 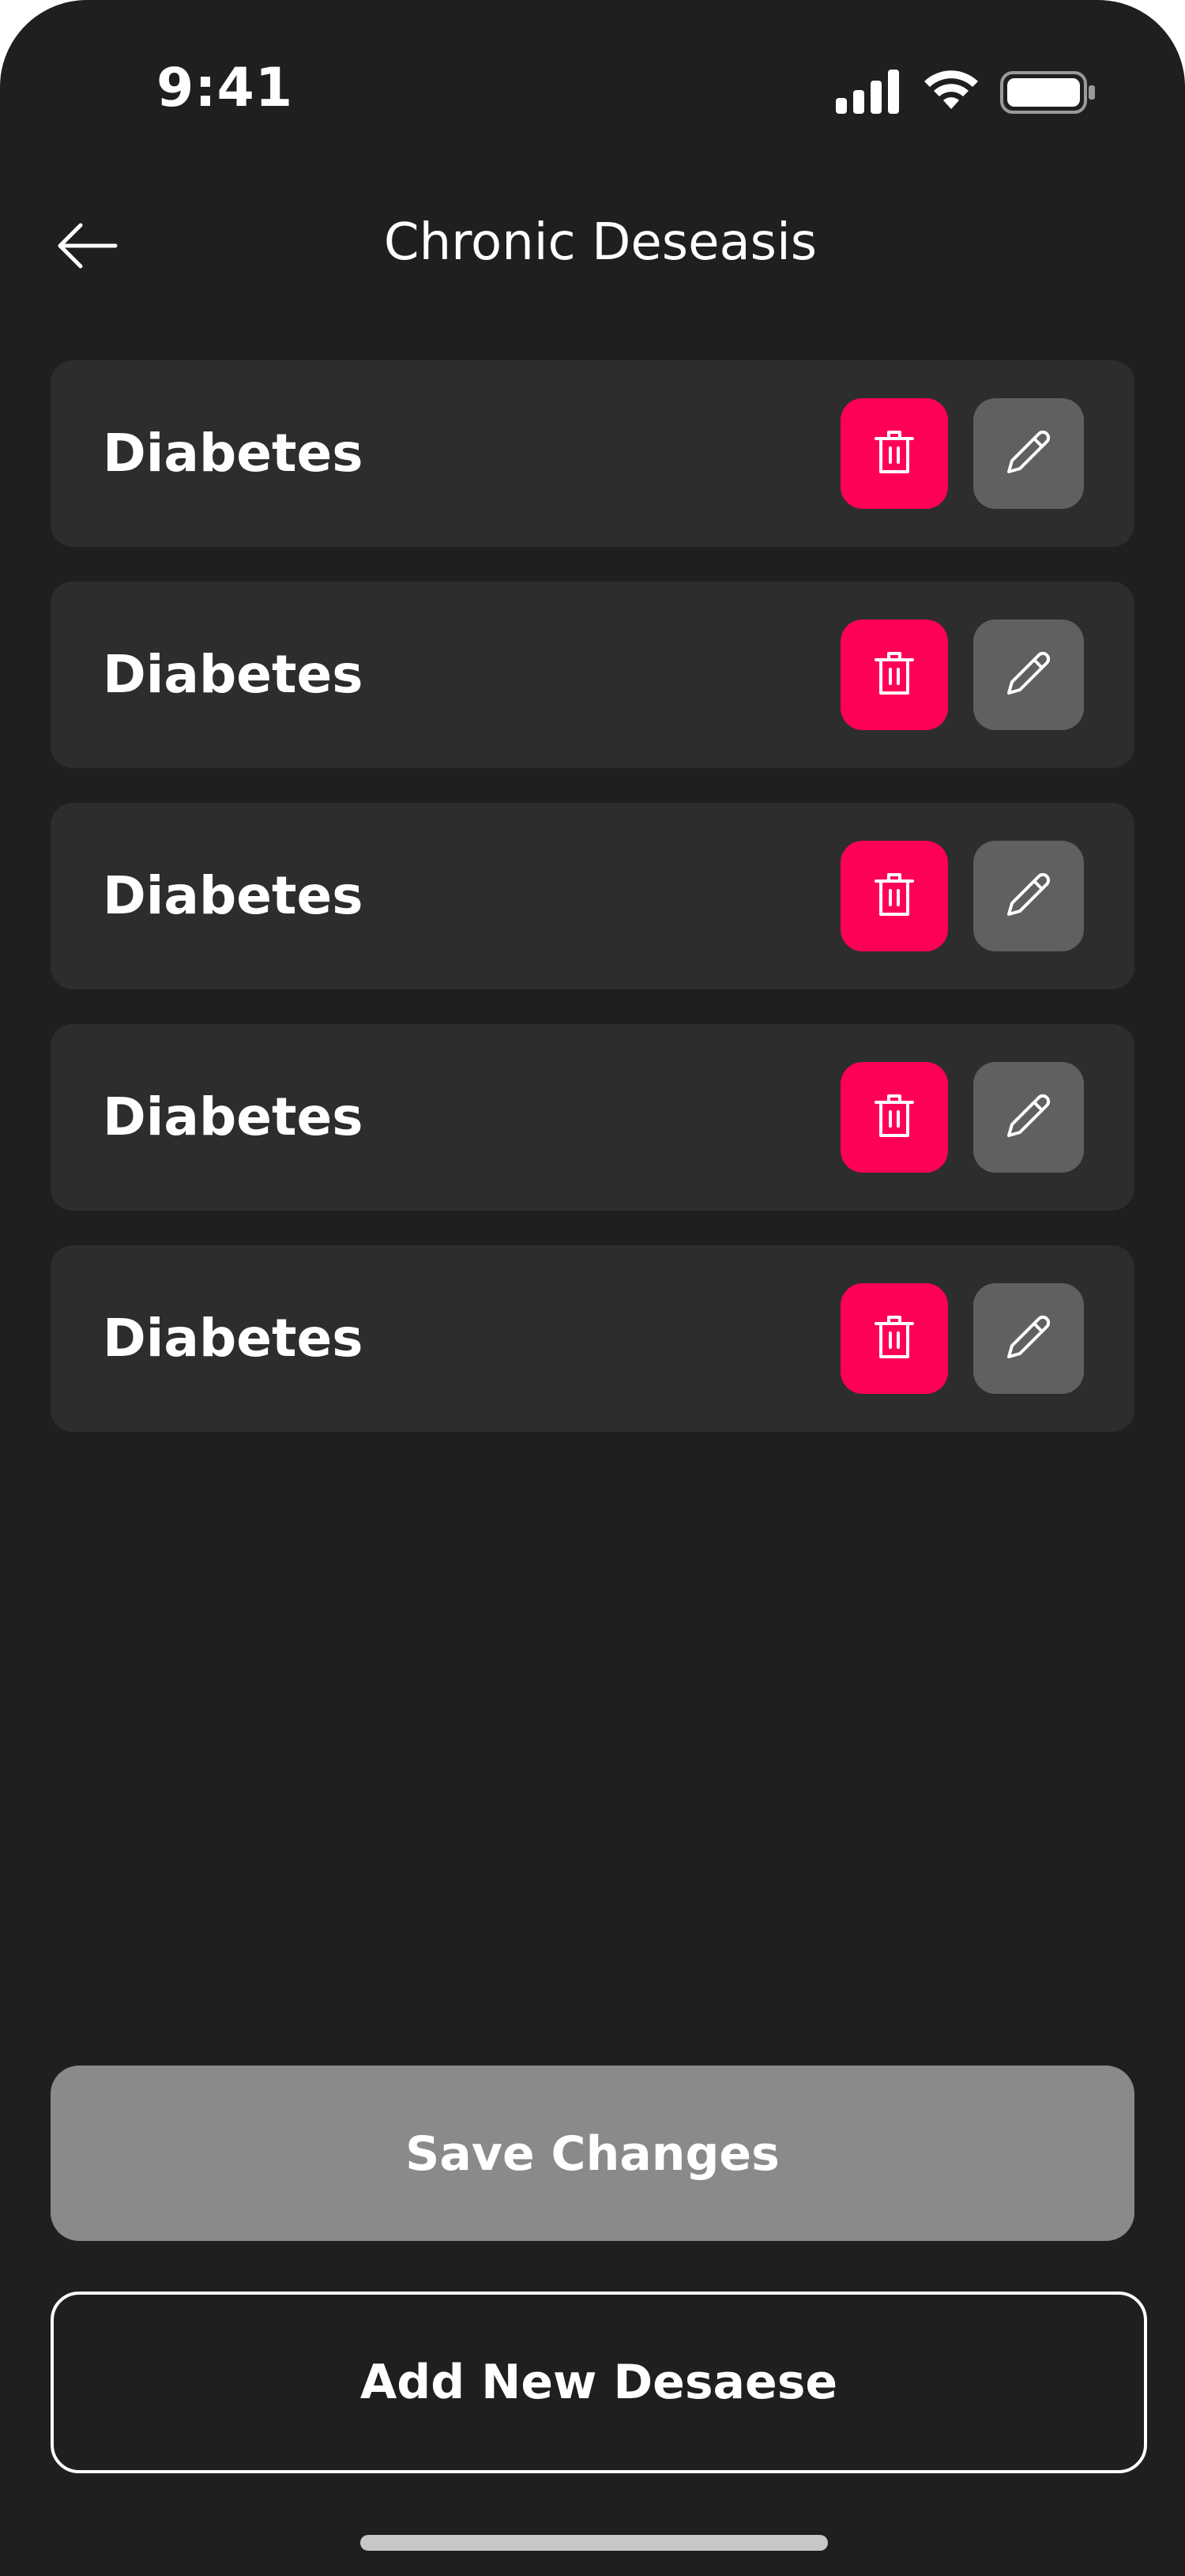 What do you see at coordinates (594, 2543) in the screenshot?
I see `home-indicator` at bounding box center [594, 2543].